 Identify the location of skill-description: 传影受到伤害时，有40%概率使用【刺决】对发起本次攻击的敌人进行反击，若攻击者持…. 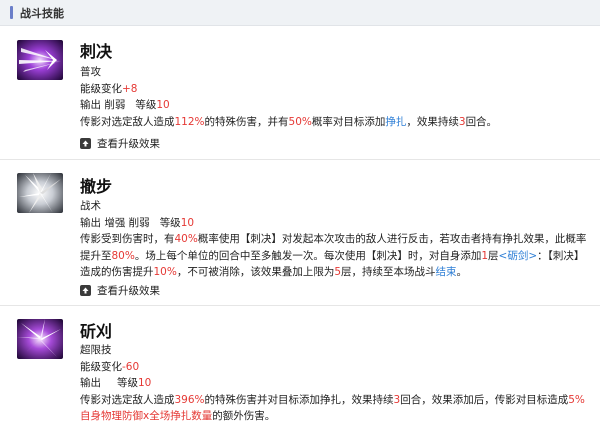
(333, 255).